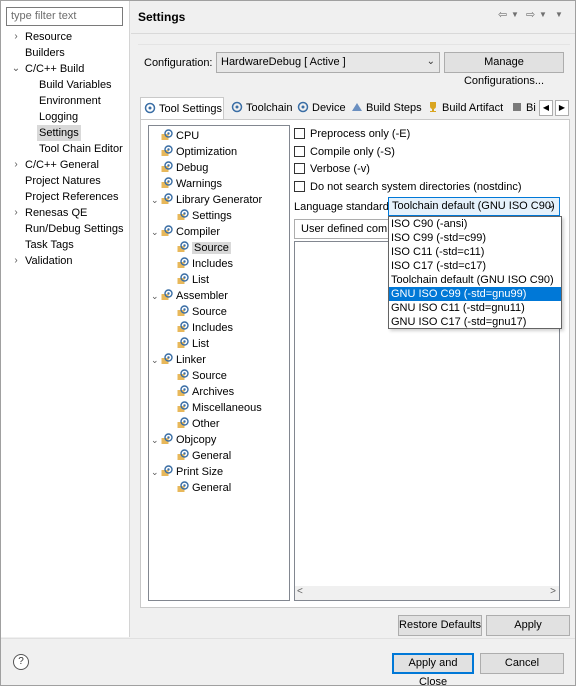 Image resolution: width=576 pixels, height=686 pixels. I want to click on expand-toggle-icon: ⌄, so click(16, 69).